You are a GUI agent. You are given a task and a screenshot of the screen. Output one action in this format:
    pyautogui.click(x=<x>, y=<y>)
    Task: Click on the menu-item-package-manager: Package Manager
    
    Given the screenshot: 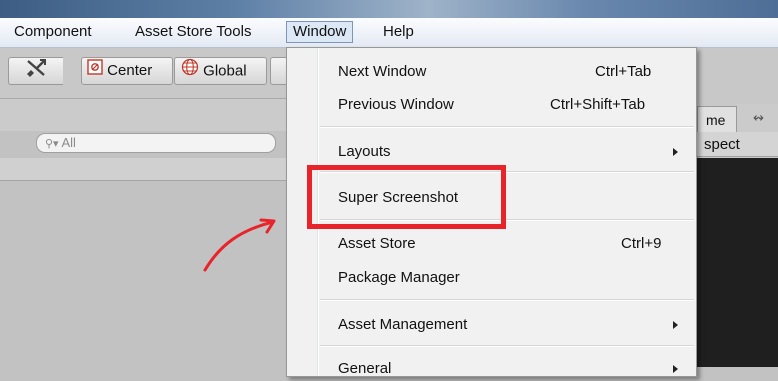 What is the action you would take?
    pyautogui.click(x=399, y=278)
    